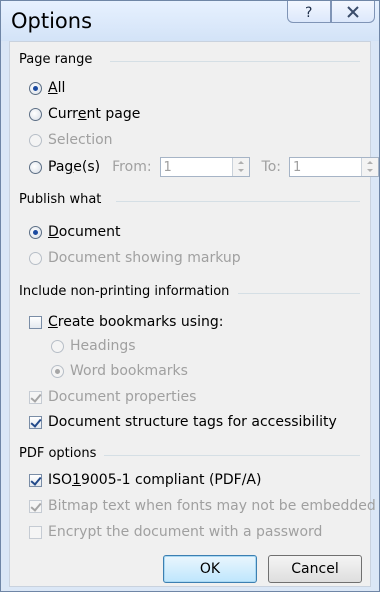 This screenshot has height=592, width=380. What do you see at coordinates (56, 167) in the screenshot?
I see `radio-pages-label: Pa` at bounding box center [56, 167].